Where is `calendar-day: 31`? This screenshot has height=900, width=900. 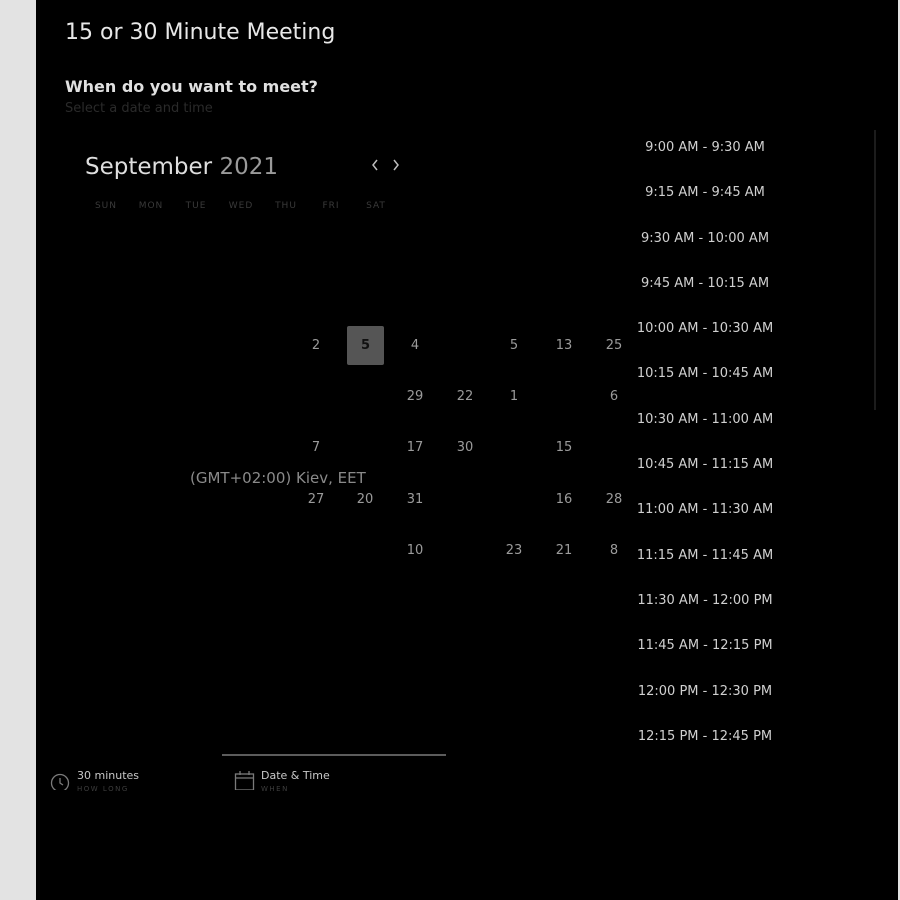
calendar-day: 31 is located at coordinates (415, 500).